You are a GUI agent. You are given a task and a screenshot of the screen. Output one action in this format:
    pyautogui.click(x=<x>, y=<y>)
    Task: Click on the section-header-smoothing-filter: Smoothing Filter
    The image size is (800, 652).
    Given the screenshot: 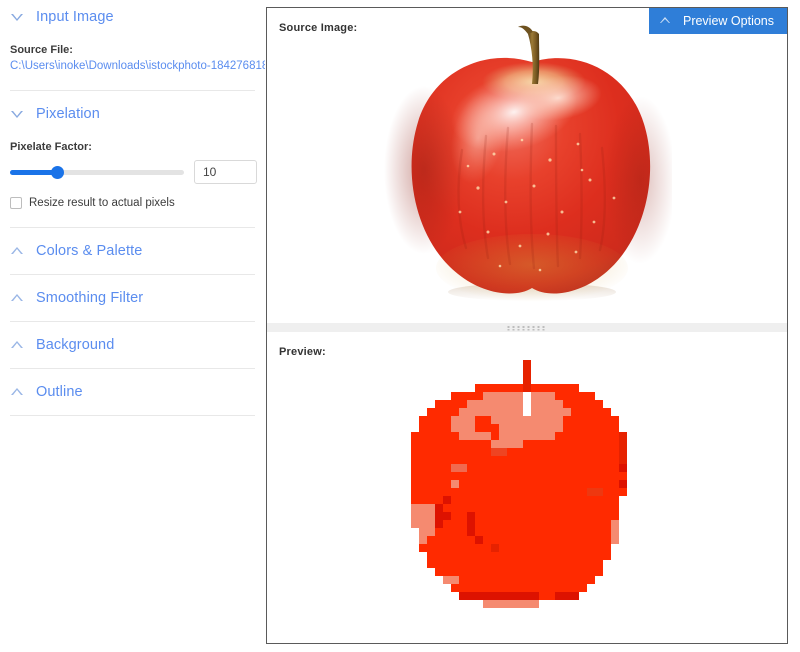 What is the action you would take?
    pyautogui.click(x=132, y=298)
    